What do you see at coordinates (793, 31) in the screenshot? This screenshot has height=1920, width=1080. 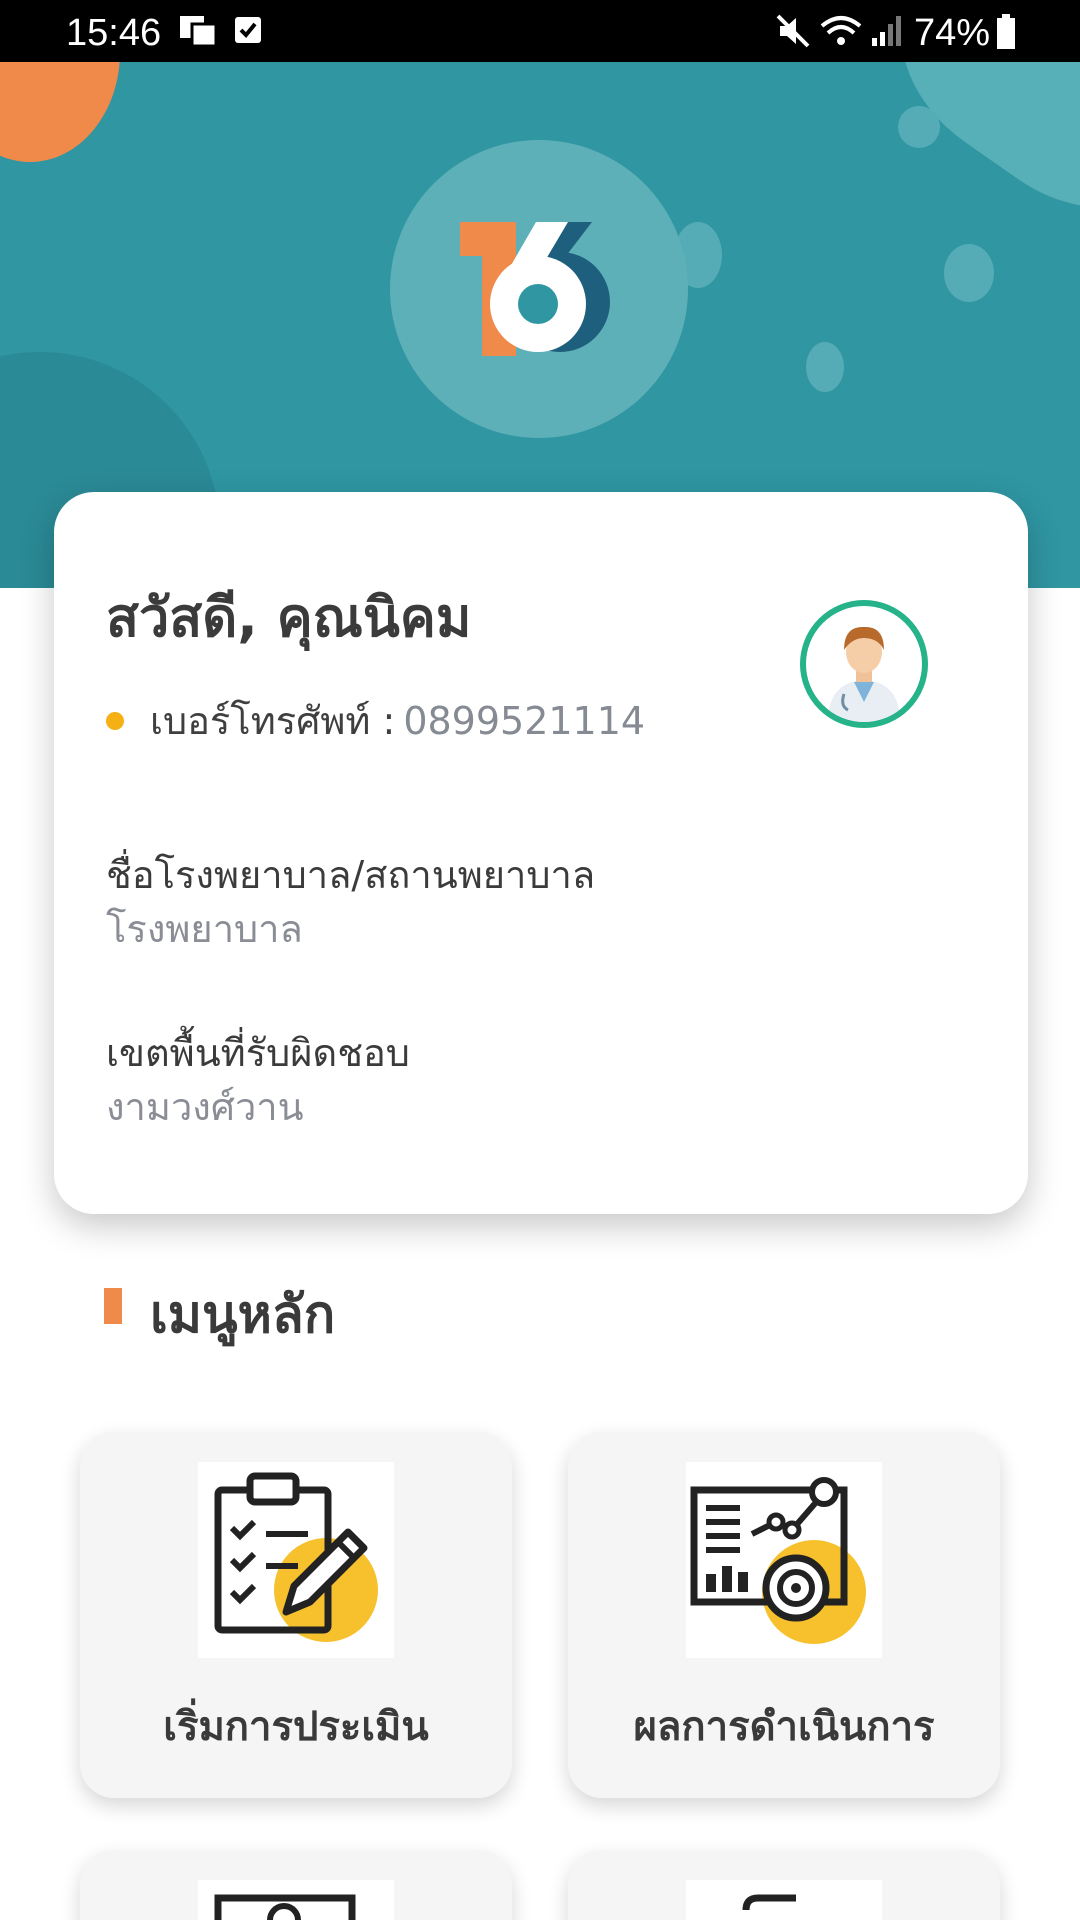 I see `mute-icon` at bounding box center [793, 31].